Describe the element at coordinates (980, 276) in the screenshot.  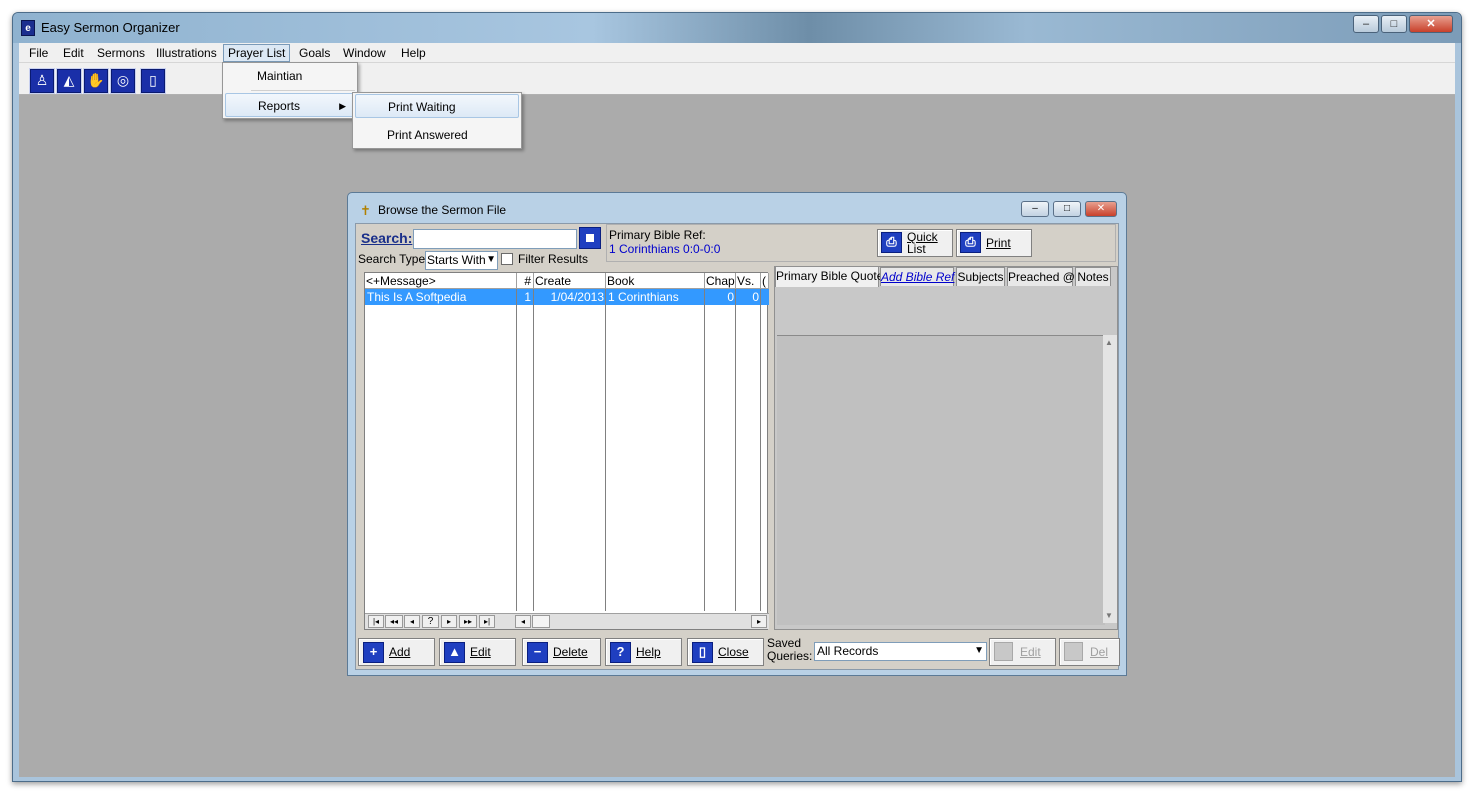
I see `tab-subjects: Subjects` at that location.